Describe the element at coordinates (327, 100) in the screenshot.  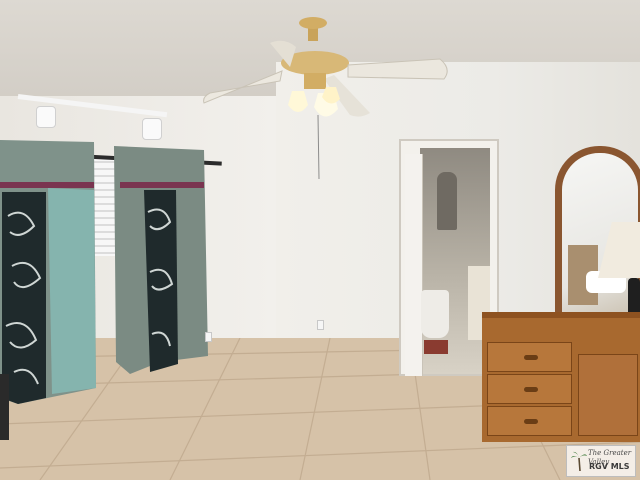
I see `ceiling-fan` at that location.